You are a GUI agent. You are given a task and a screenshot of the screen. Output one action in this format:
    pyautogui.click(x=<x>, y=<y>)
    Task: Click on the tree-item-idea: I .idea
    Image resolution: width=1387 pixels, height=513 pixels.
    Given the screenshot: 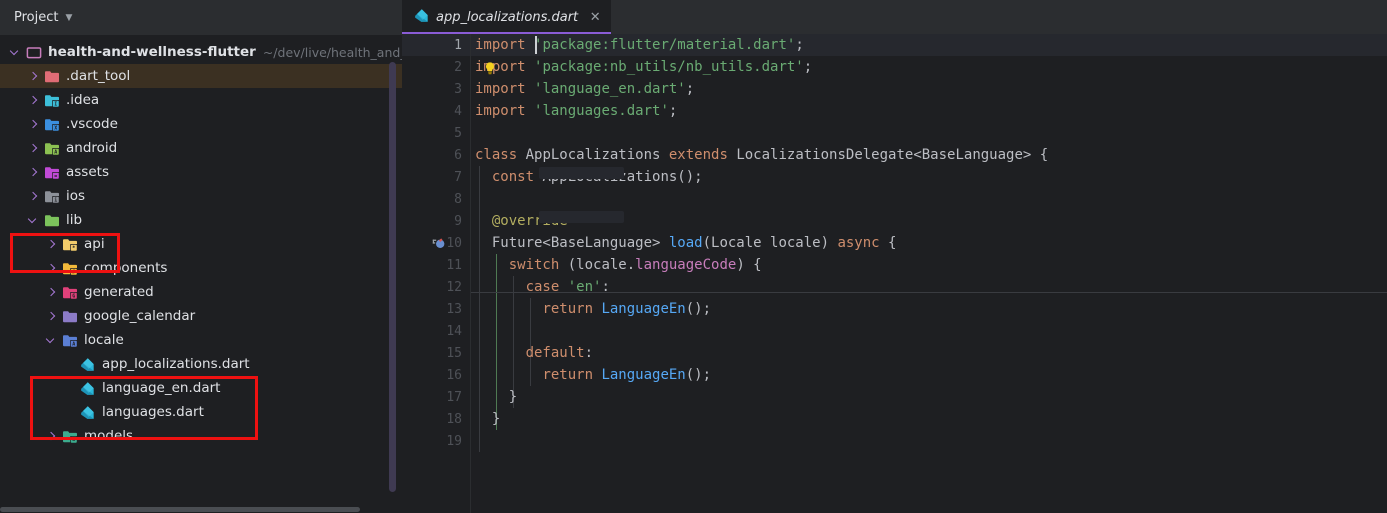 What is the action you would take?
    pyautogui.click(x=201, y=100)
    